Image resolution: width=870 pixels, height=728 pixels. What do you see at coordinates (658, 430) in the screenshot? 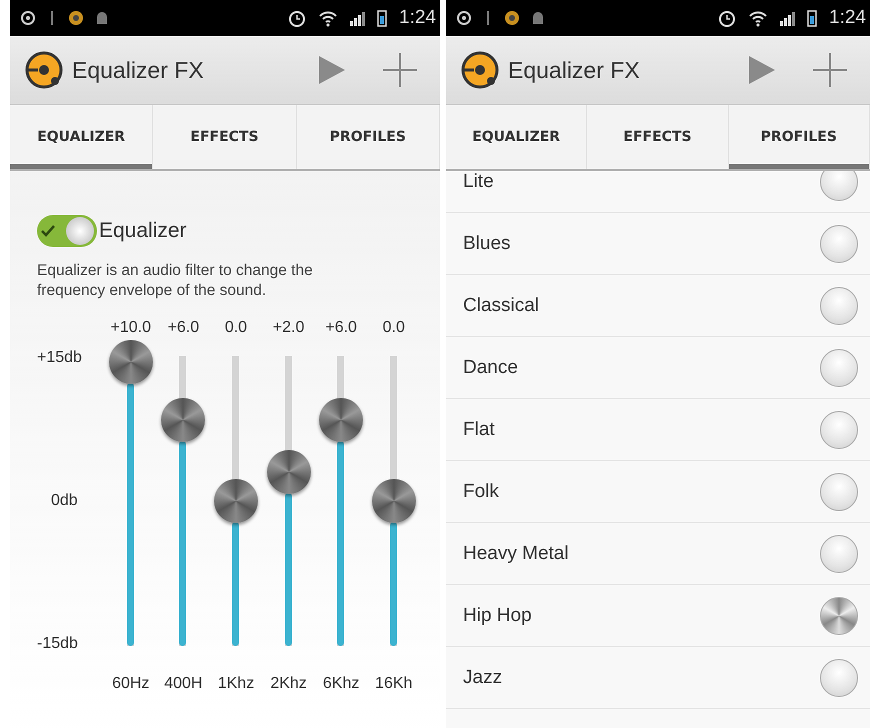
I see `profile-row: Flat` at bounding box center [658, 430].